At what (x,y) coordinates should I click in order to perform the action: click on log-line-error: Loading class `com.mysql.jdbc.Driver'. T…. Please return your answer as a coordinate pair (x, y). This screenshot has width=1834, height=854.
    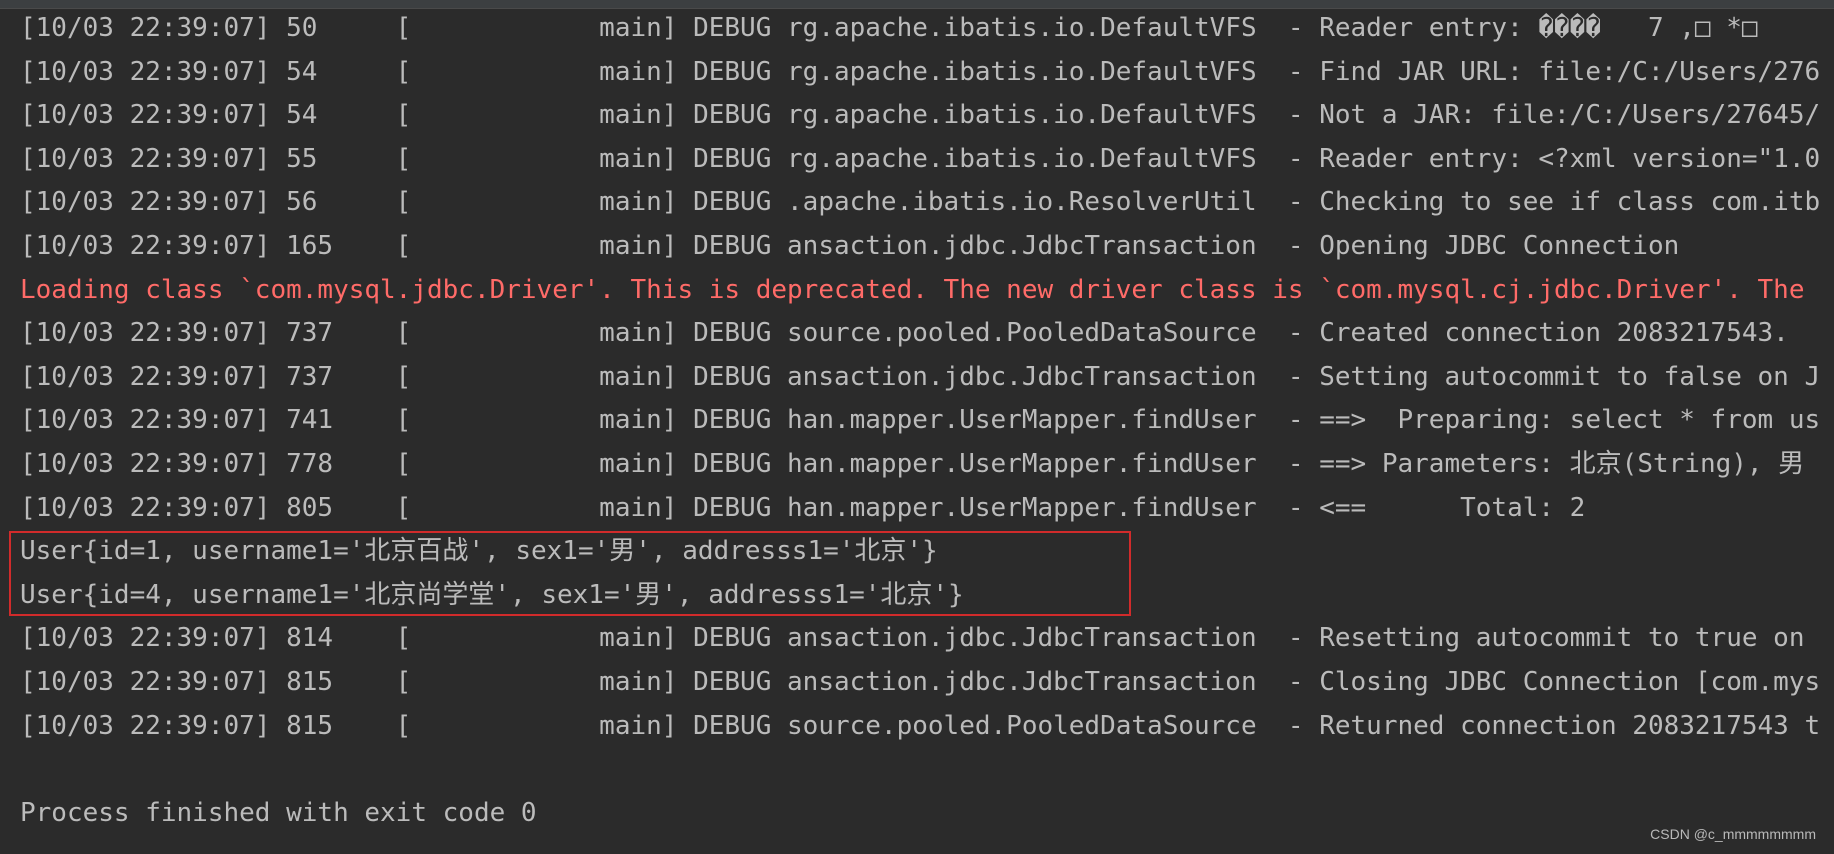
    Looking at the image, I should click on (912, 289).